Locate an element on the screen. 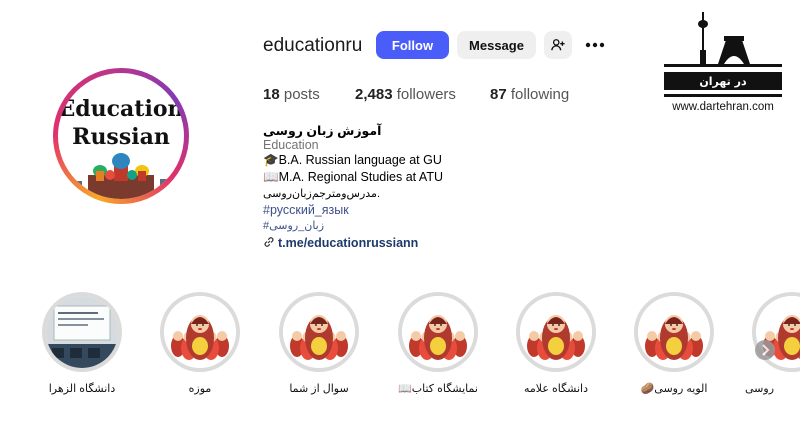  bio-line-1: 🎓B.A. Russian language at GU is located at coordinates (352, 160).